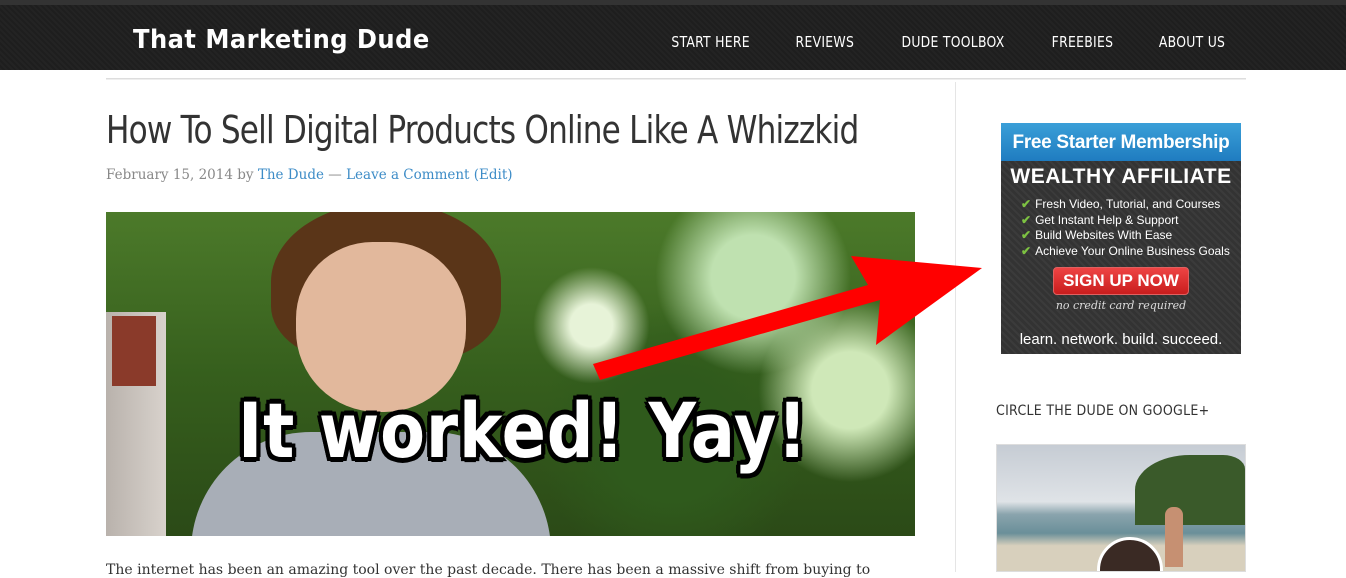 This screenshot has height=578, width=1346. Describe the element at coordinates (523, 430) in the screenshot. I see `image-caption: It worked! Yay!` at that location.